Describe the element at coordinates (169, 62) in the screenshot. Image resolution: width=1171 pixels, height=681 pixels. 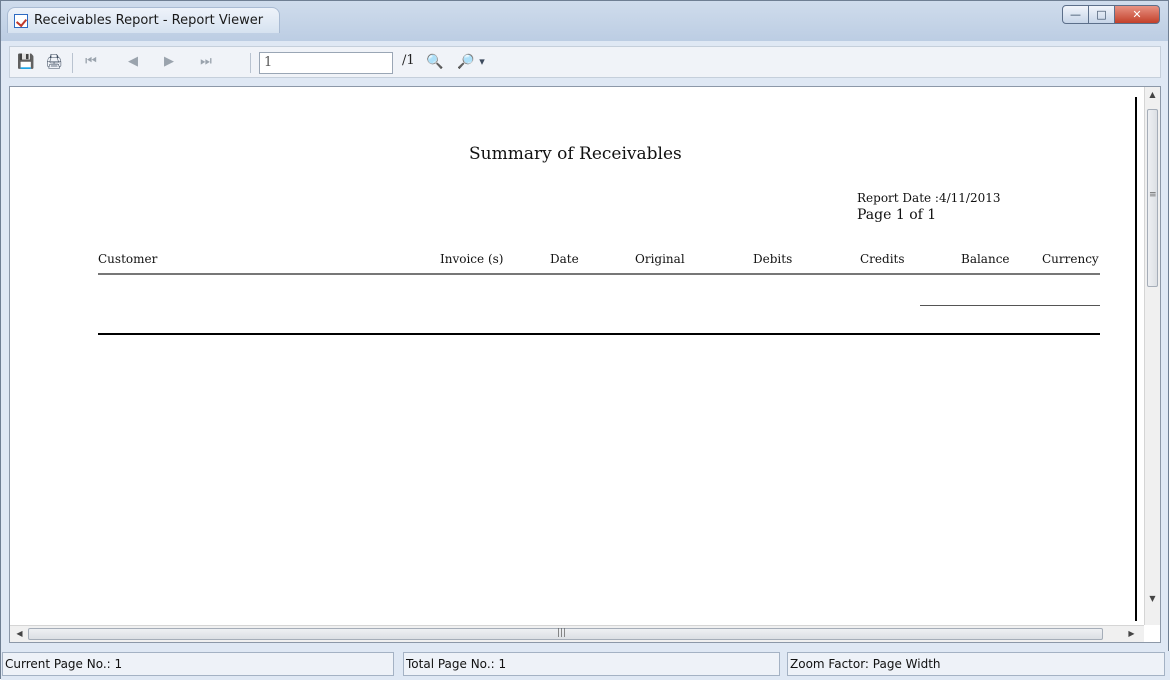
I see `next-page-icon: ▶` at that location.